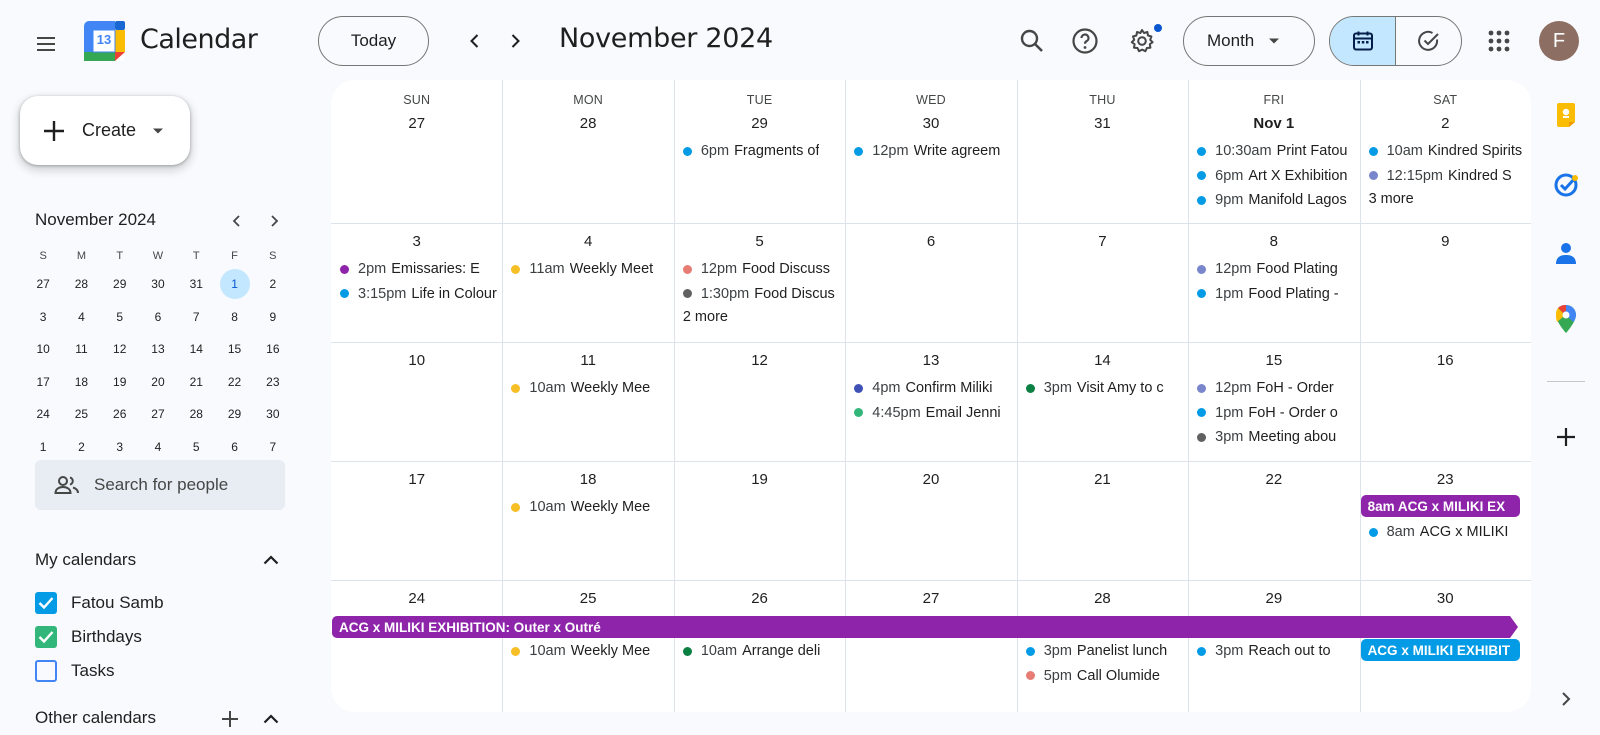 The height and width of the screenshot is (735, 1600). What do you see at coordinates (1499, 41) in the screenshot?
I see `google-apps-grid-icon` at bounding box center [1499, 41].